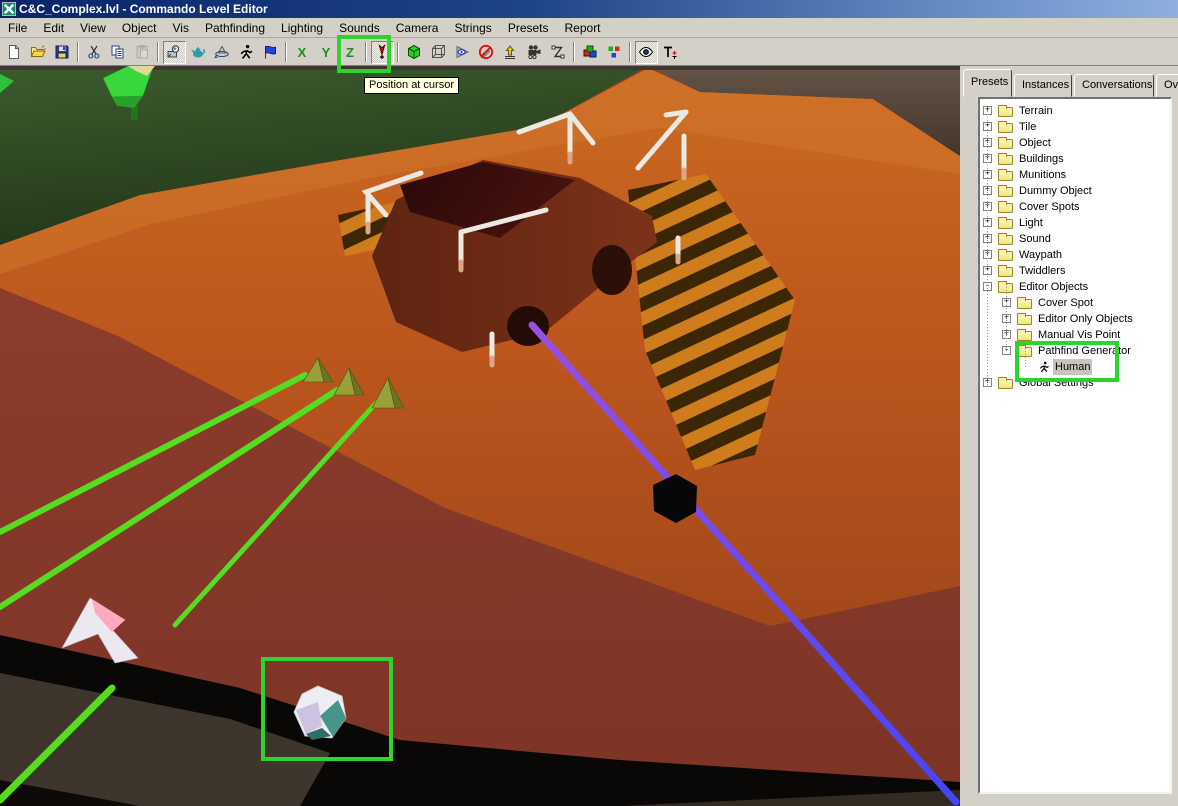 Image resolution: width=1178 pixels, height=806 pixels. I want to click on new-file-button, so click(14, 52).